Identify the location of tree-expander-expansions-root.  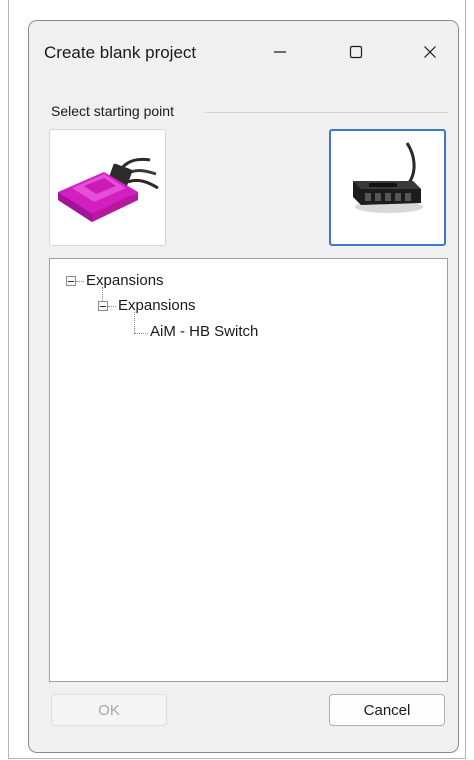
(71, 281).